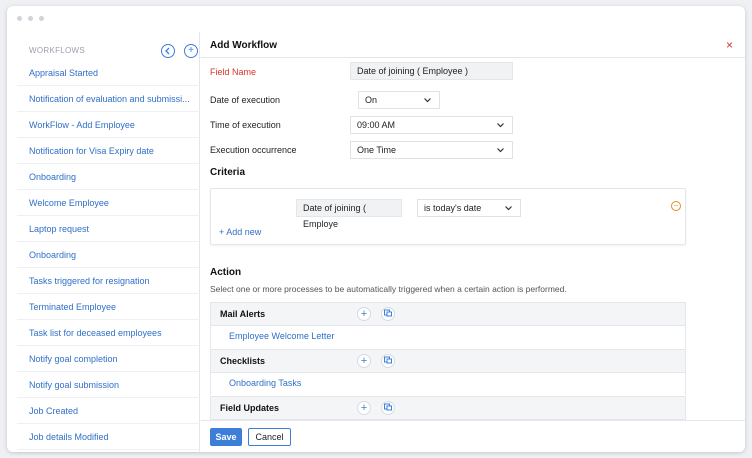 The image size is (752, 458). Describe the element at coordinates (349, 214) in the screenshot. I see `criteria-field: Date of joining ( Employe` at that location.